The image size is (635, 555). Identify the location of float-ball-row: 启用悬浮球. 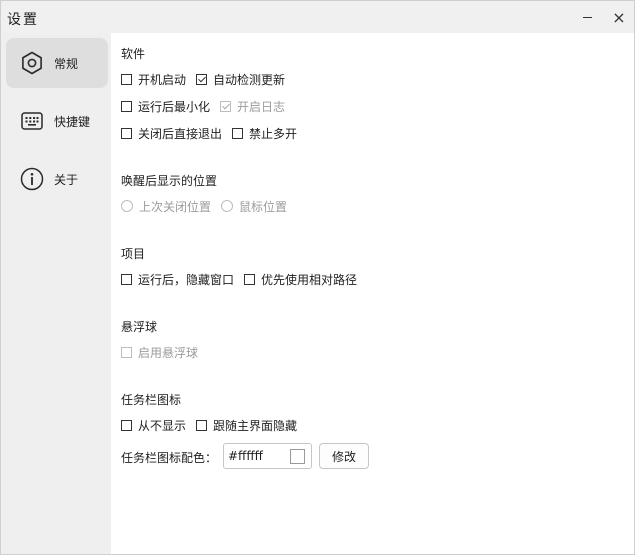
(164, 352).